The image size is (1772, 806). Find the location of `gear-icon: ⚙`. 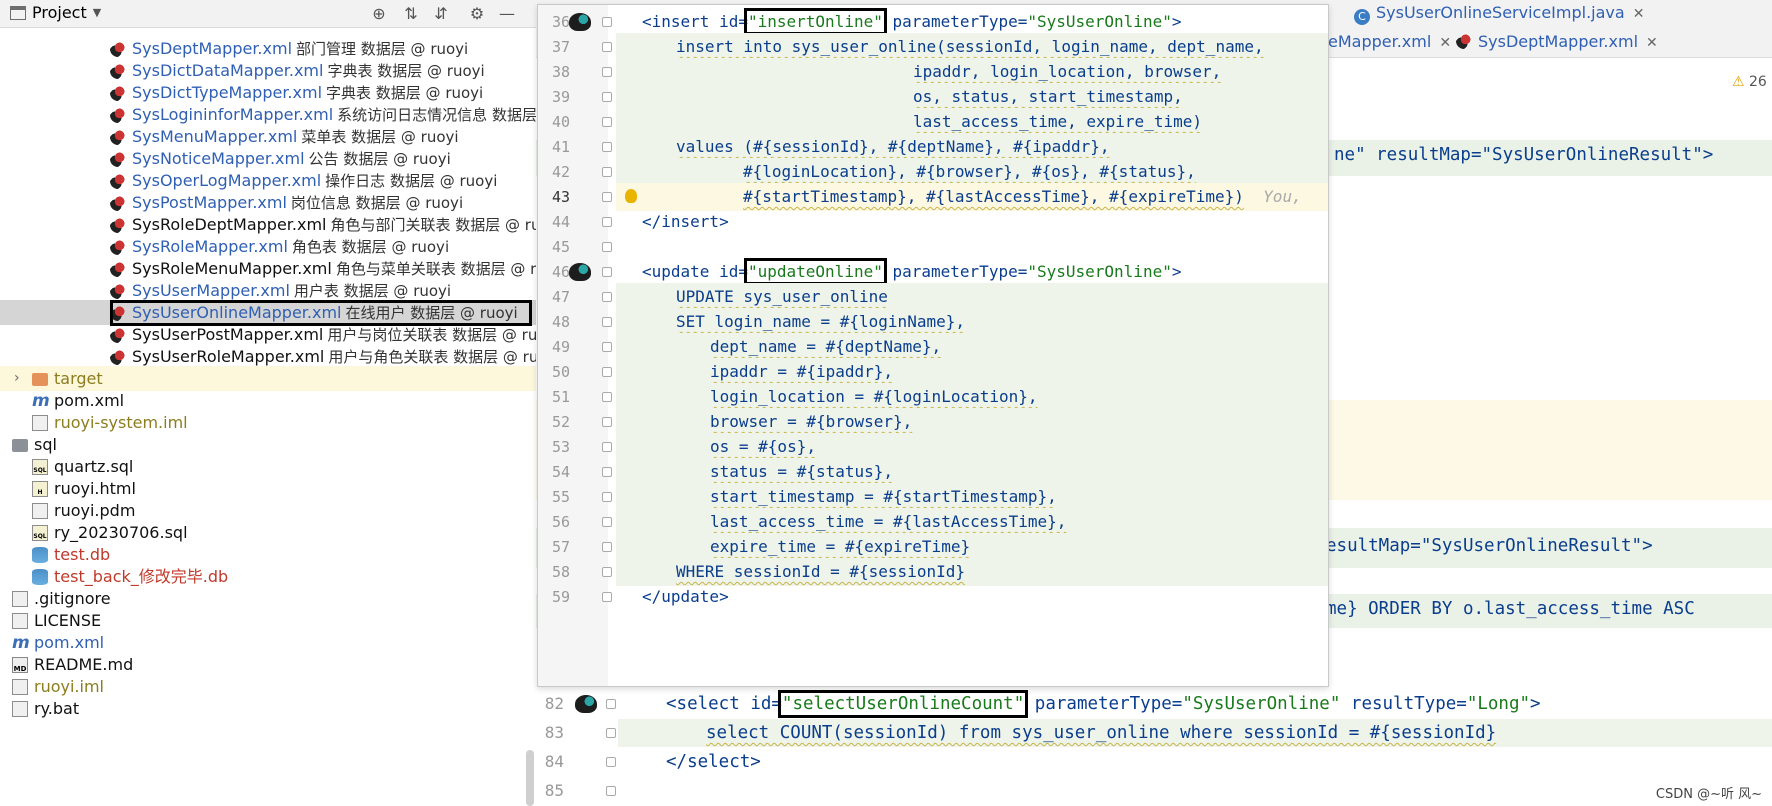

gear-icon: ⚙ is located at coordinates (477, 14).